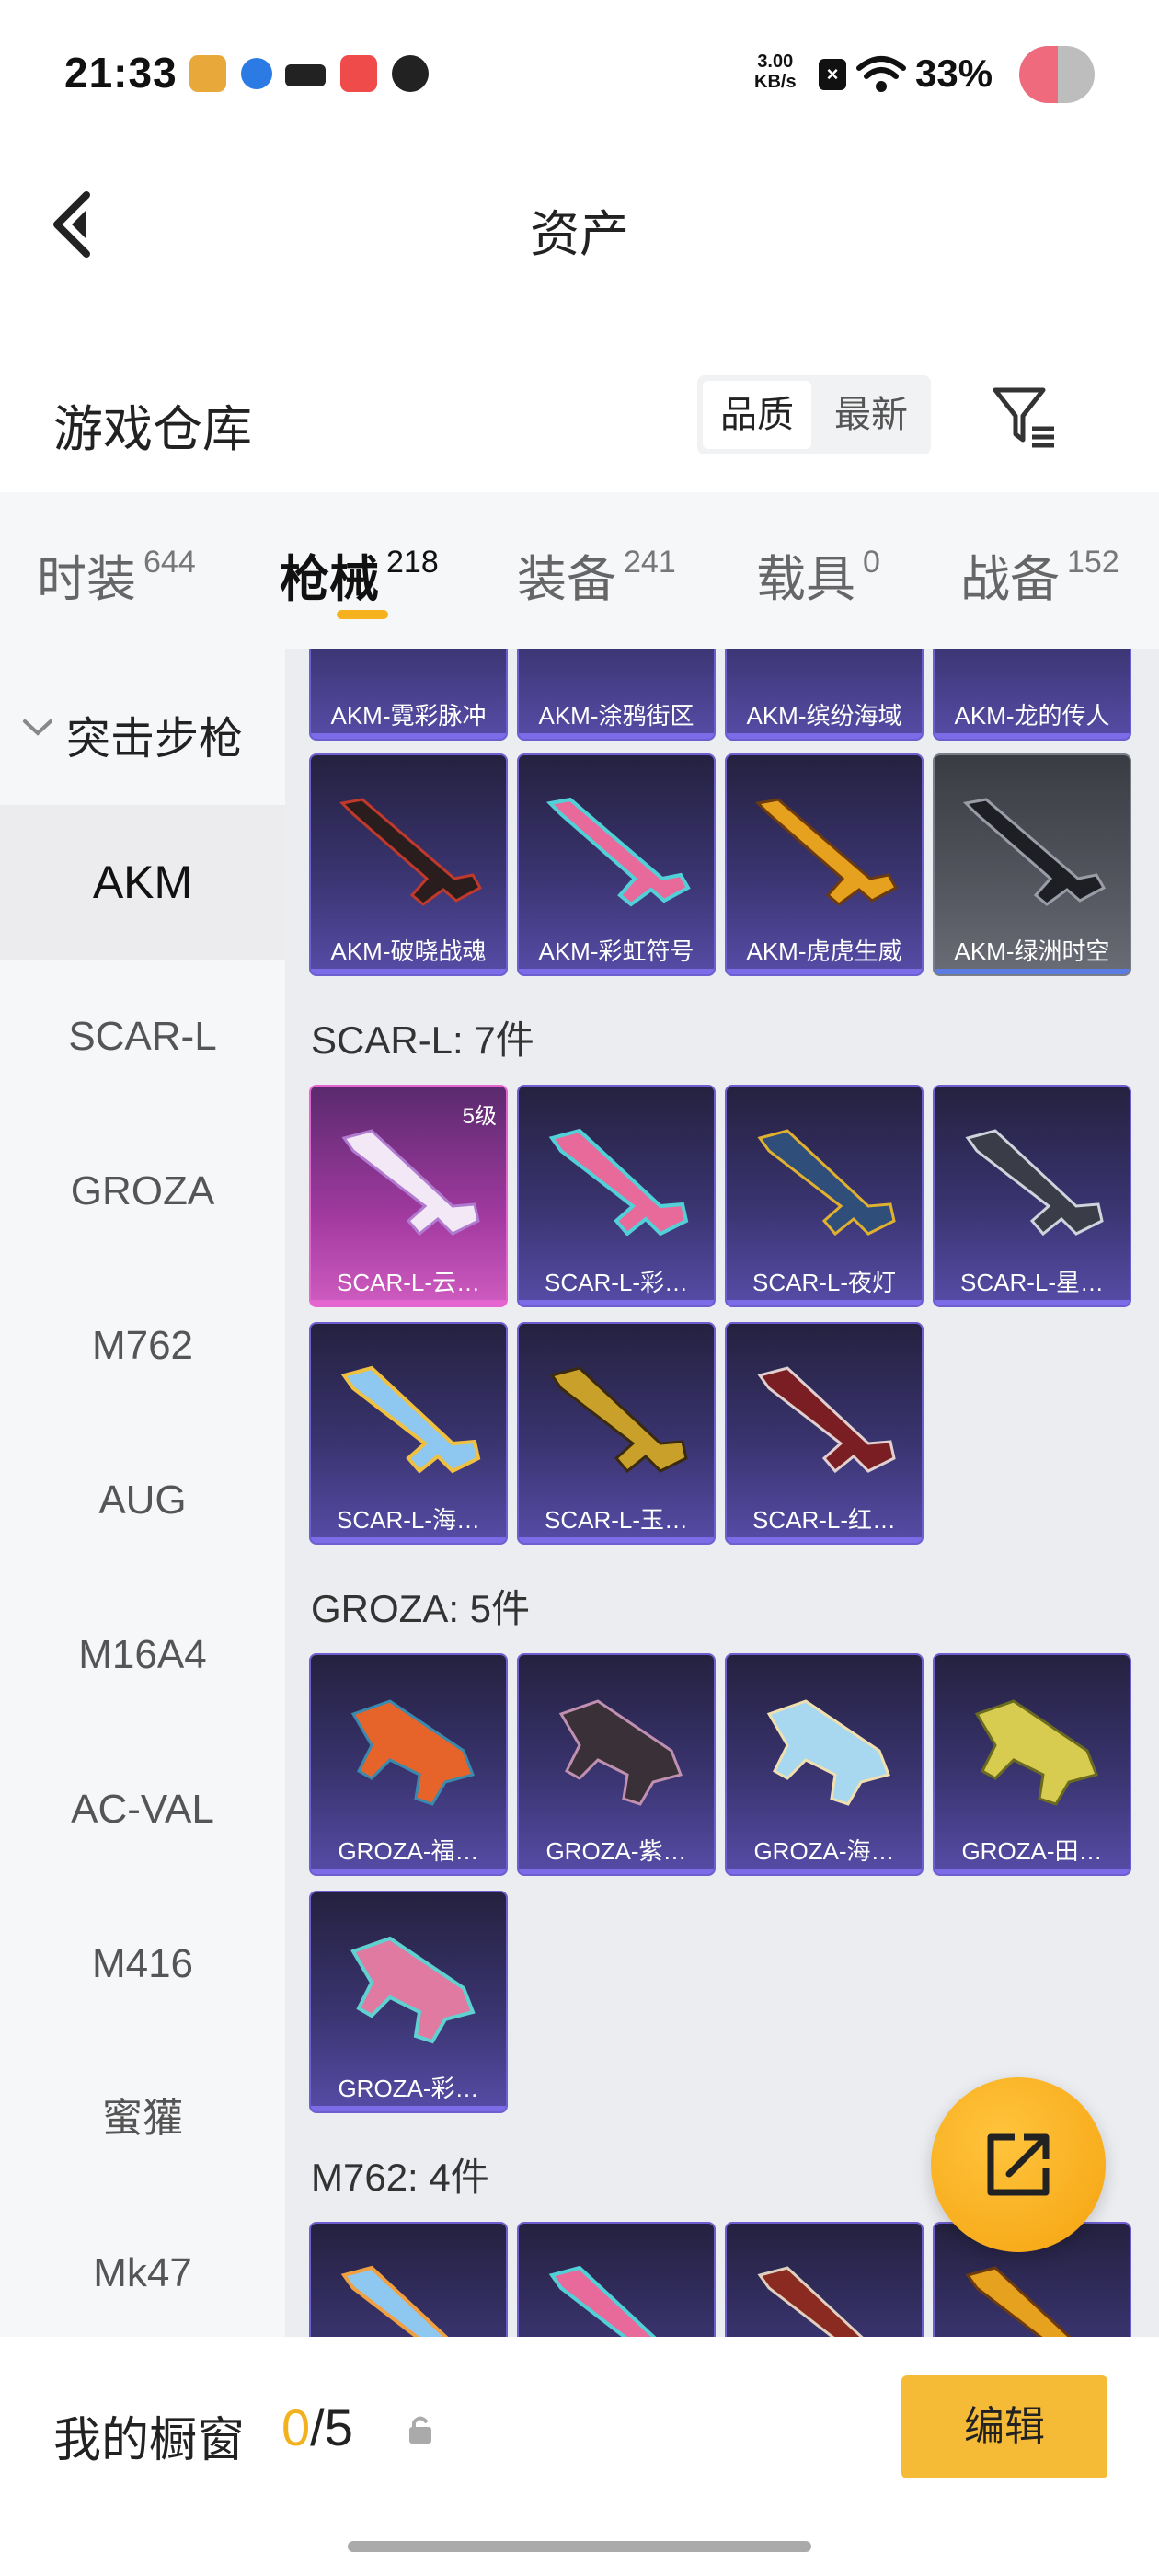 This screenshot has height=2576, width=1159. What do you see at coordinates (1039, 574) in the screenshot?
I see `tab-gear: 战备 152` at bounding box center [1039, 574].